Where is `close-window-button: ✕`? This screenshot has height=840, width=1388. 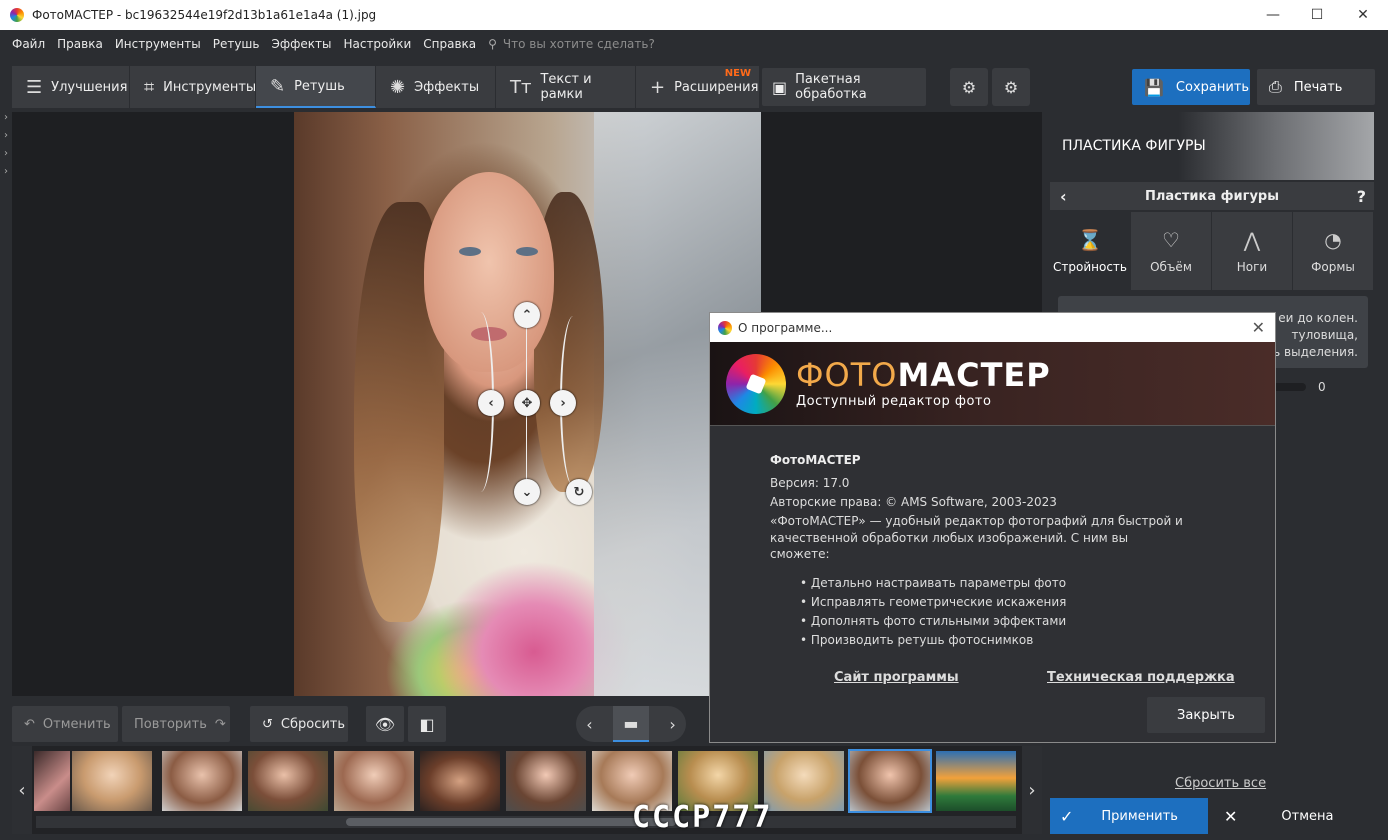 close-window-button: ✕ is located at coordinates (1363, 15).